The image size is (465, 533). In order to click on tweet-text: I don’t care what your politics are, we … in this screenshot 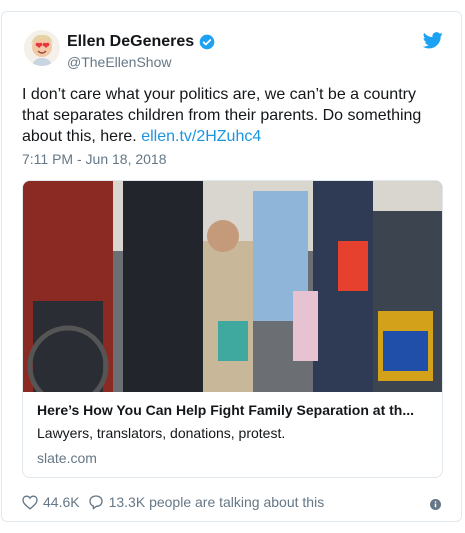, I will do `click(234, 115)`.